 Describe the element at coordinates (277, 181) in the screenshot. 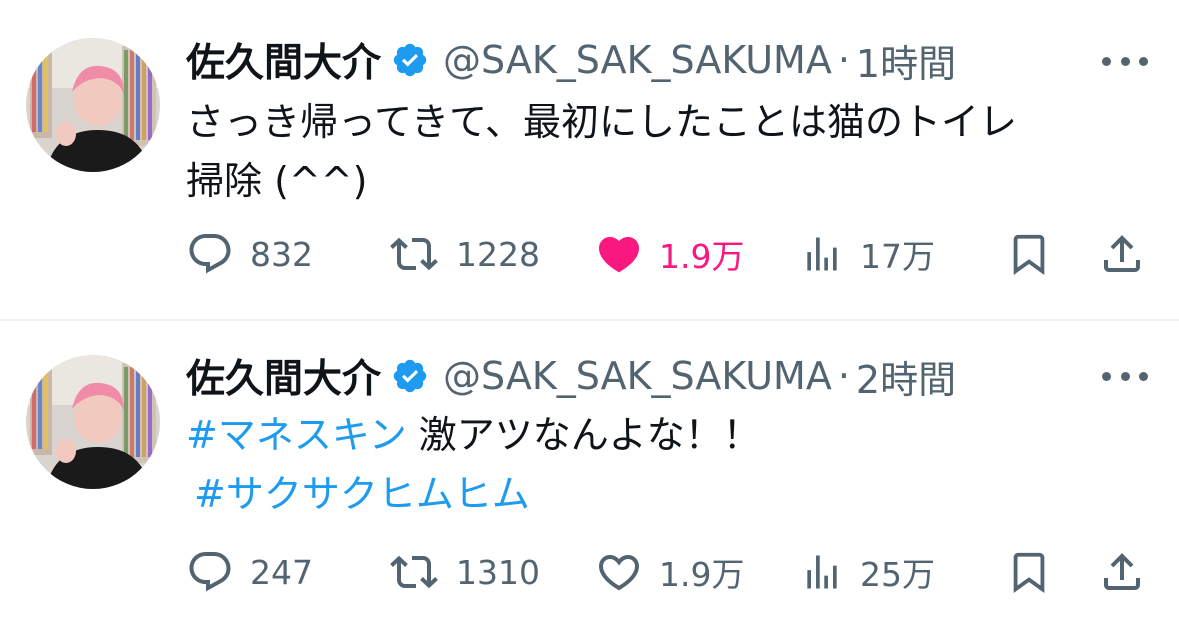

I see `tweet-text-line: 掃除 (^^)` at that location.